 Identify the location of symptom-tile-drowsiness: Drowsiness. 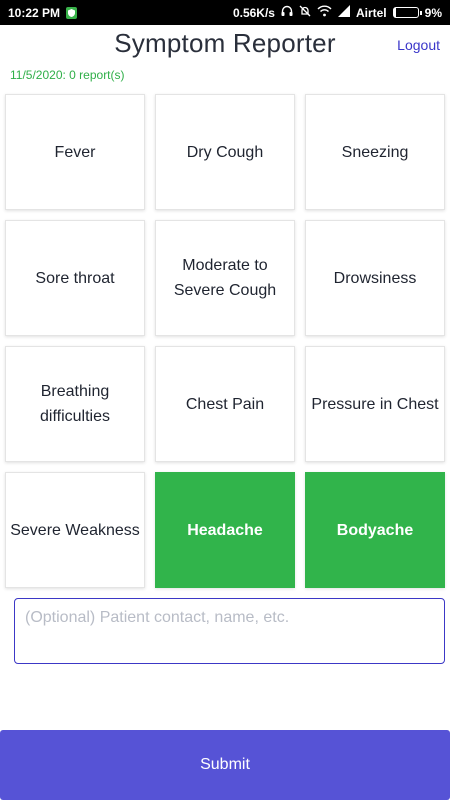
(375, 278).